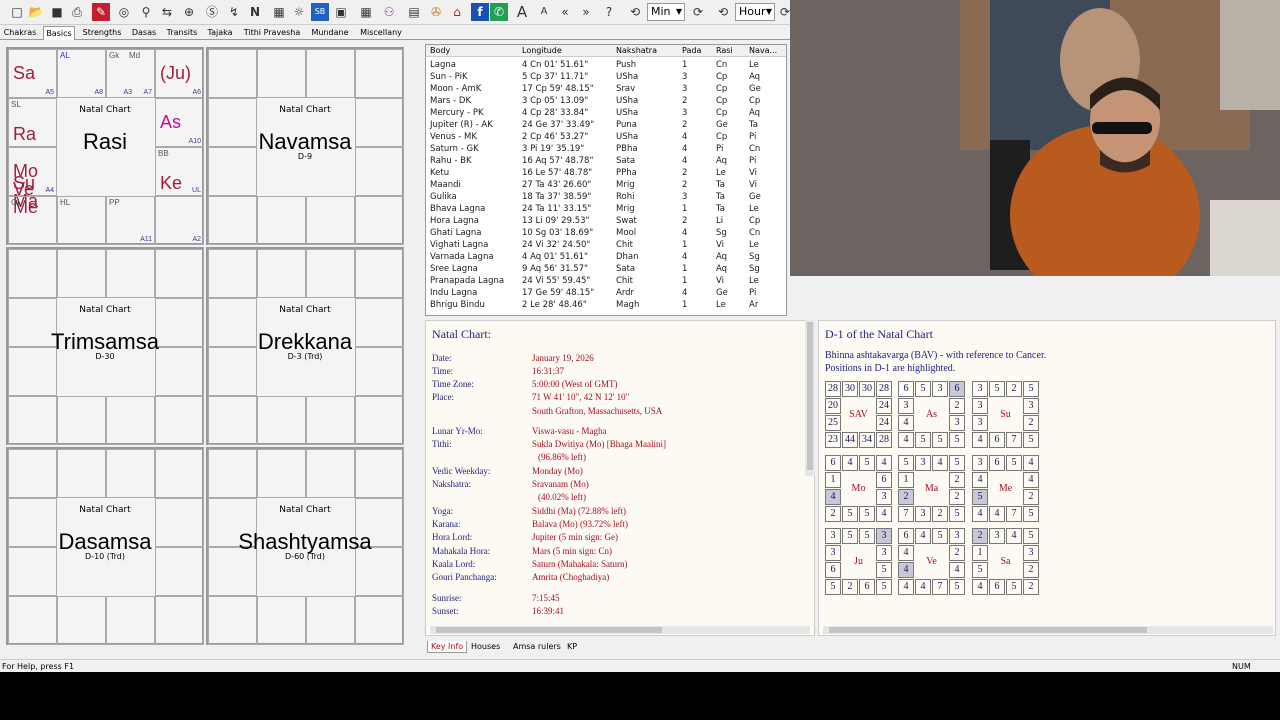 The height and width of the screenshot is (720, 1280). What do you see at coordinates (549, 630) in the screenshot?
I see `scroll-thumb` at bounding box center [549, 630].